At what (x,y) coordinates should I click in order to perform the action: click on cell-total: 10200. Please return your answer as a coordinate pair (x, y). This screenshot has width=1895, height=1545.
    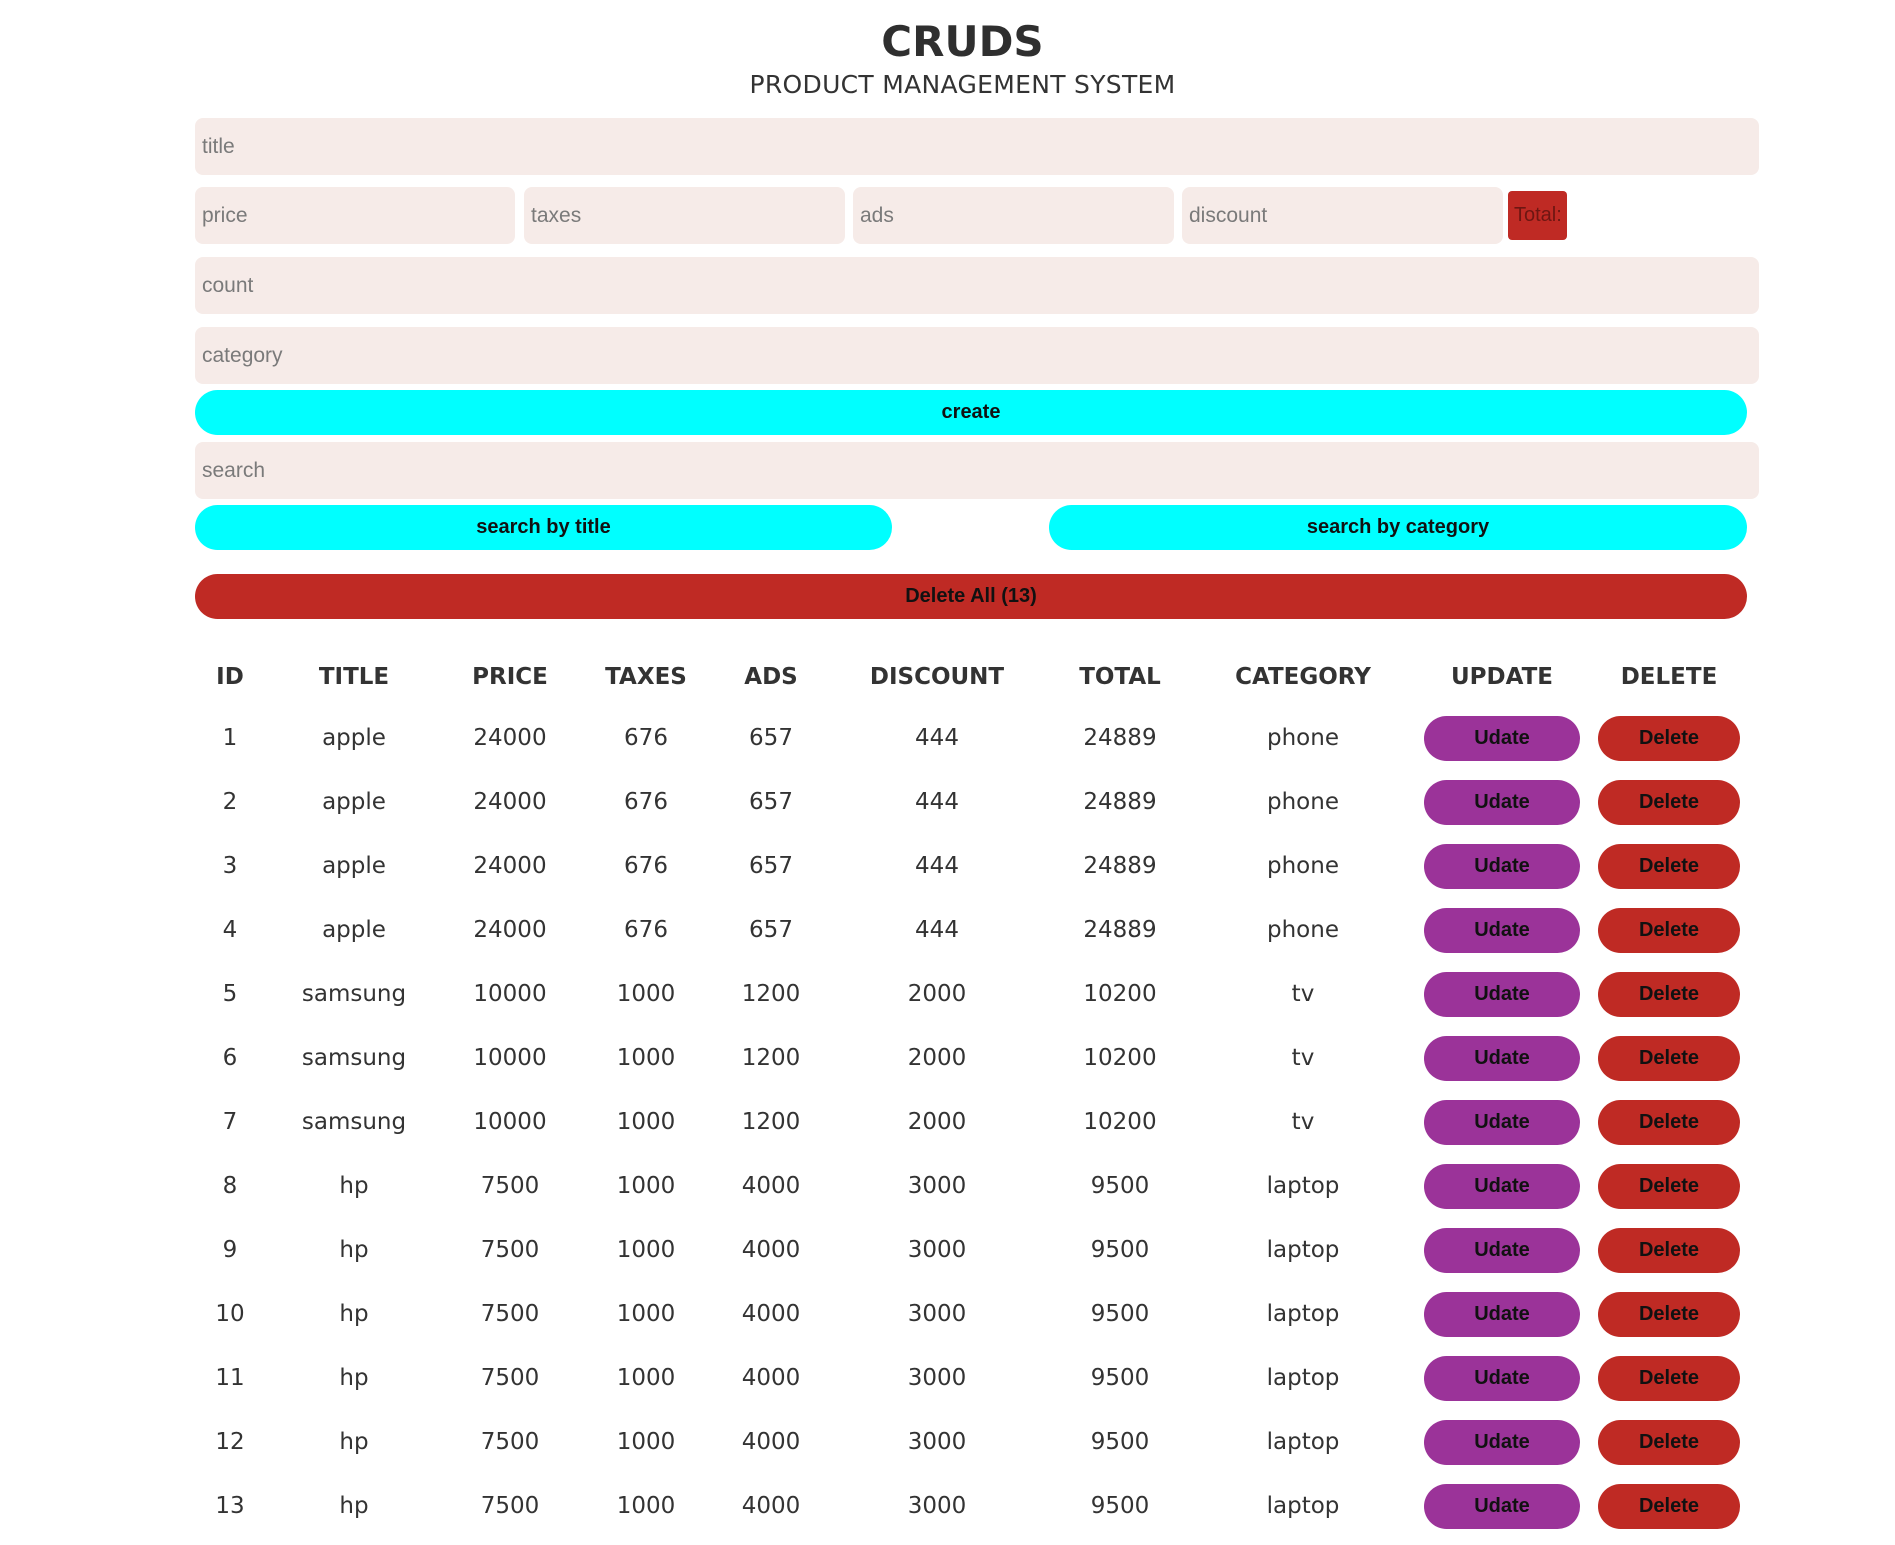
    Looking at the image, I should click on (1120, 994).